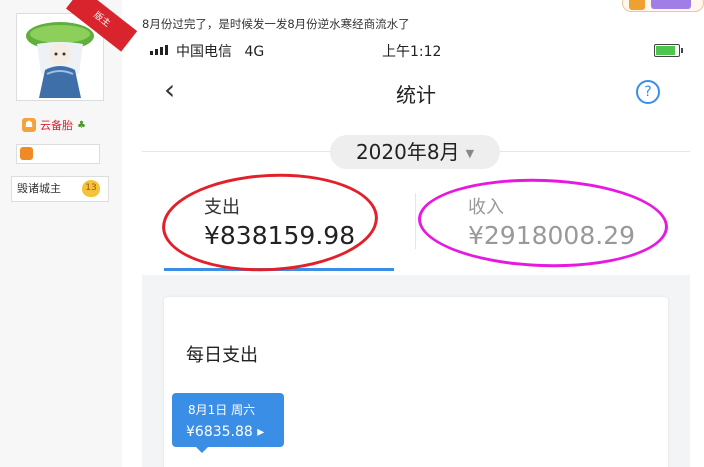 The width and height of the screenshot is (704, 467). I want to click on user-title-label: 毁诸城主, so click(39, 188).